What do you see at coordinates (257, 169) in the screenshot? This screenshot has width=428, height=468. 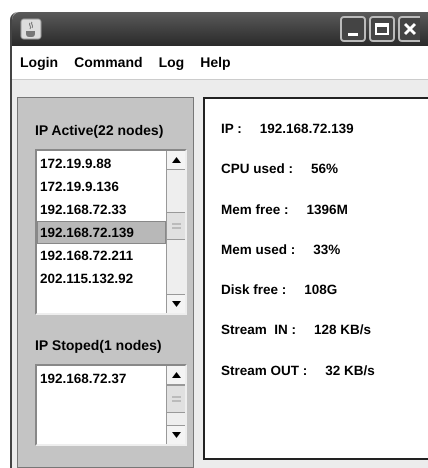 I see `detail-label: CPU used :` at bounding box center [257, 169].